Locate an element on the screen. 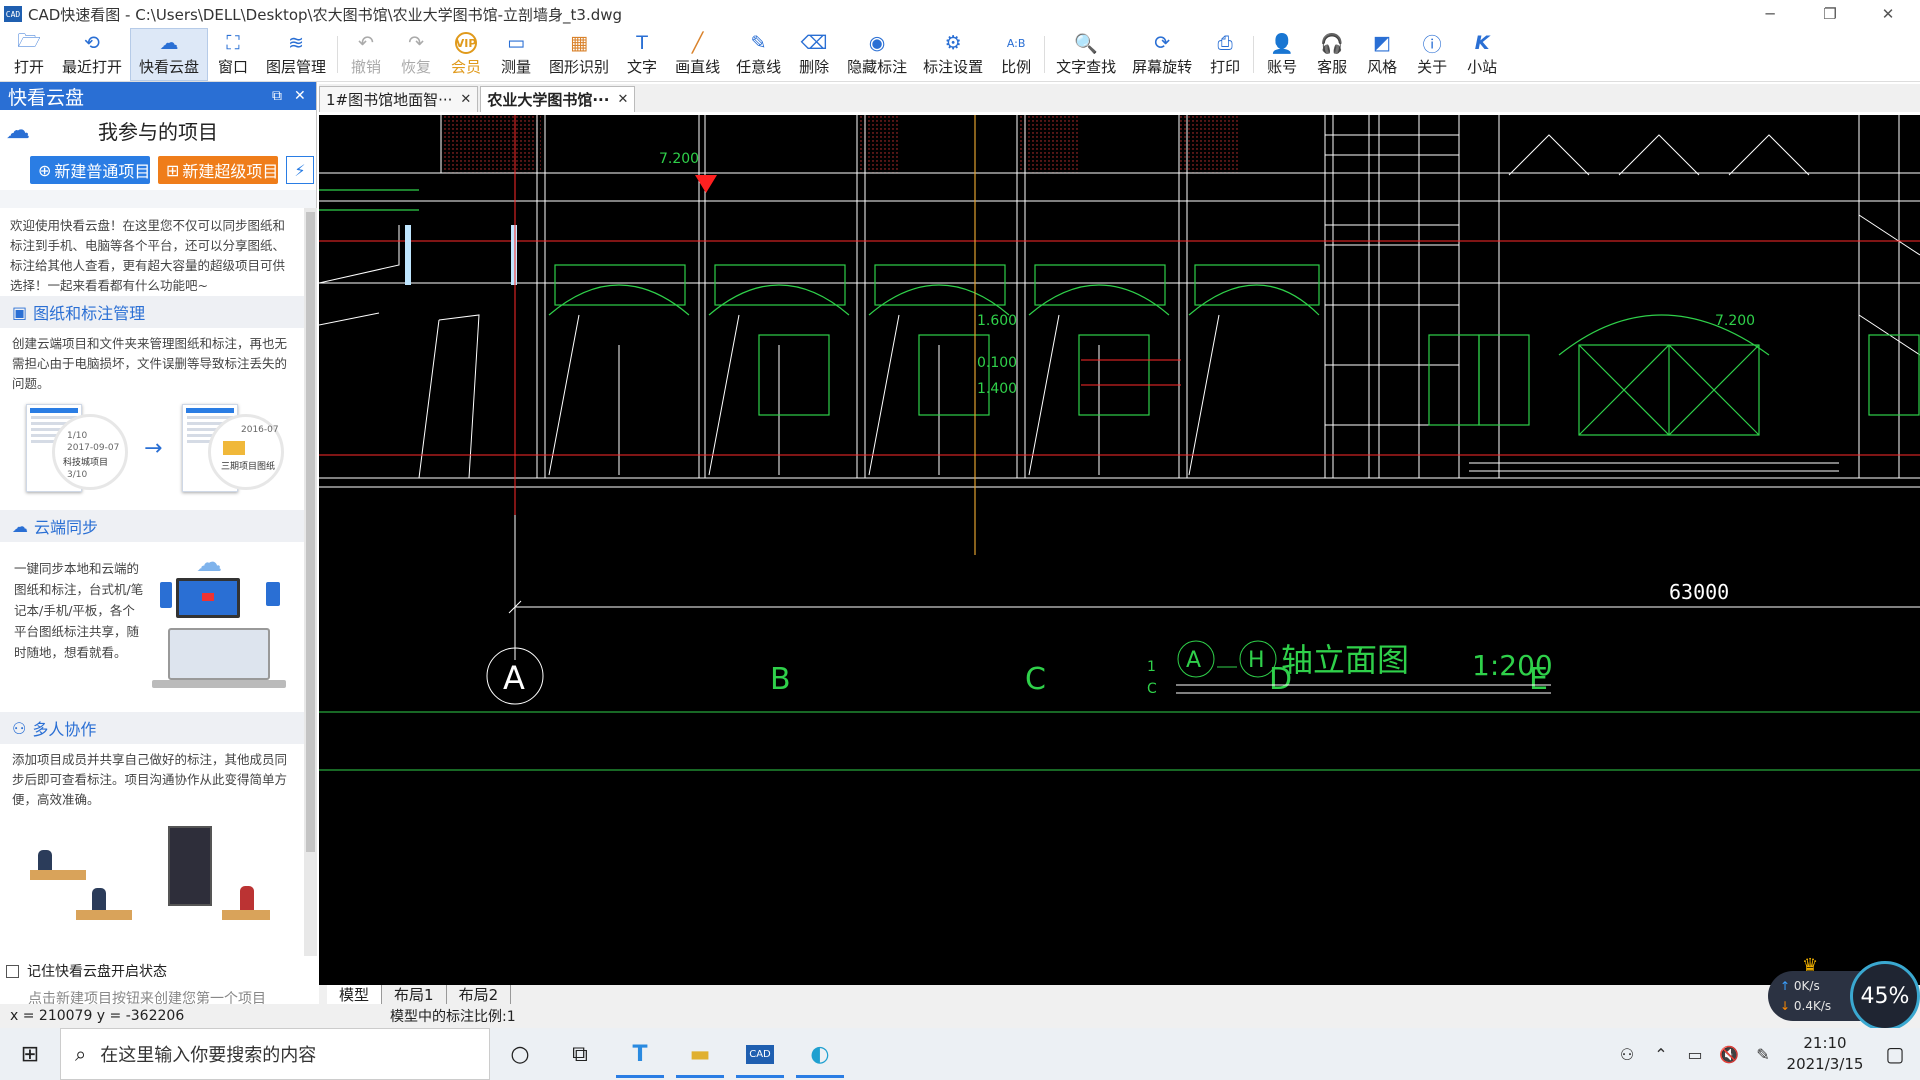  clock-date: 2021/3/15 is located at coordinates (1825, 1064).